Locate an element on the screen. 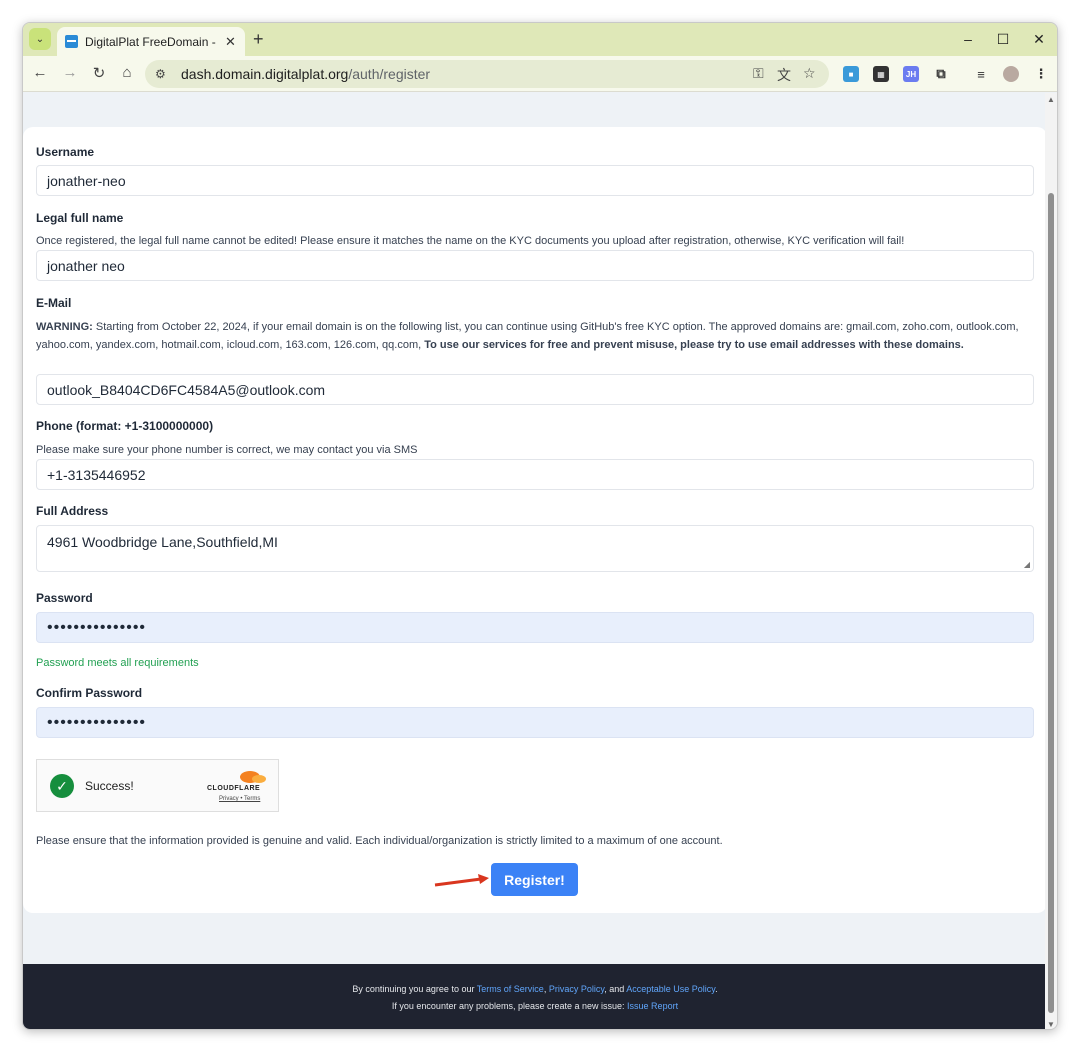 The width and height of the screenshot is (1080, 1051). scrollbar-thumb is located at coordinates (1051, 603).